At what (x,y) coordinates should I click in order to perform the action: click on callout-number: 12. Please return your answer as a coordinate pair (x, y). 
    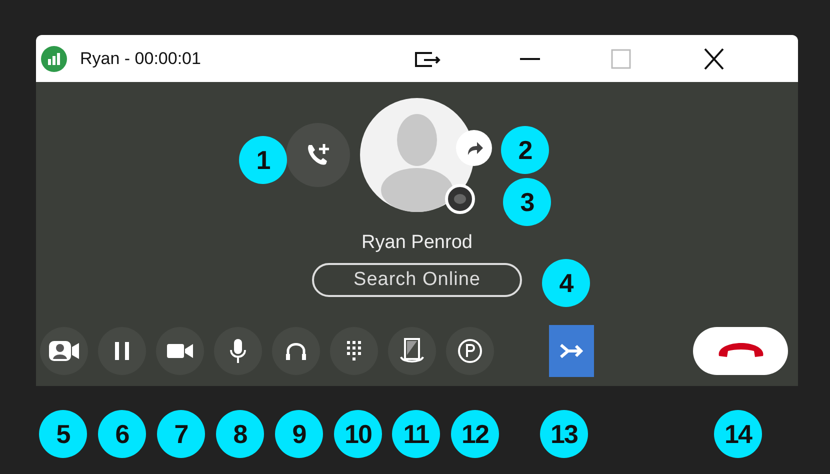
    Looking at the image, I should click on (475, 434).